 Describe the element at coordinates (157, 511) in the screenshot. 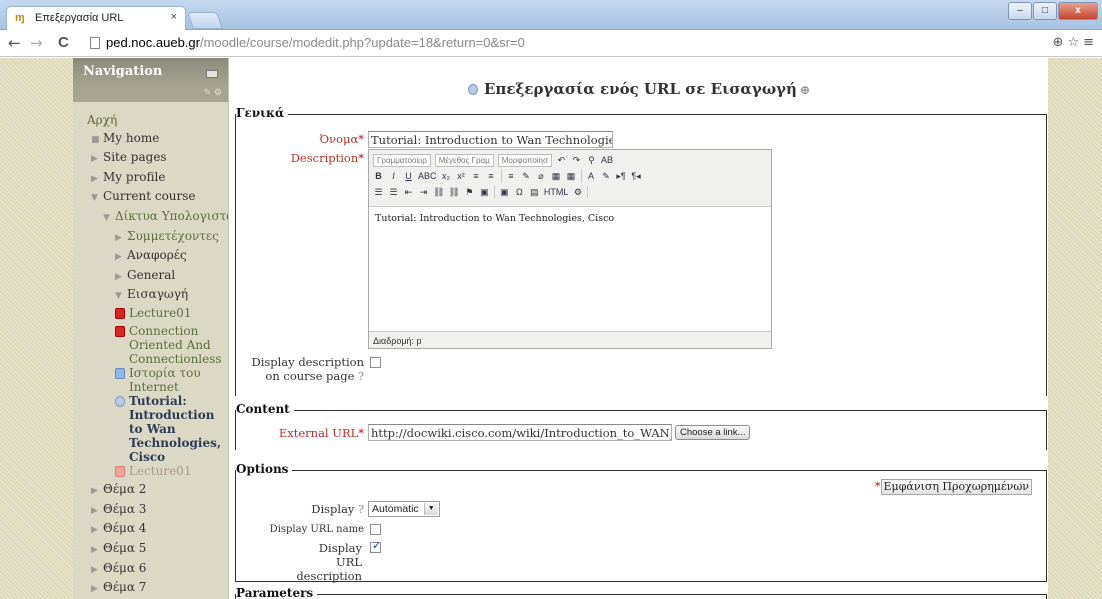

I see `nav-topic: ▶ Θέμα 3` at that location.